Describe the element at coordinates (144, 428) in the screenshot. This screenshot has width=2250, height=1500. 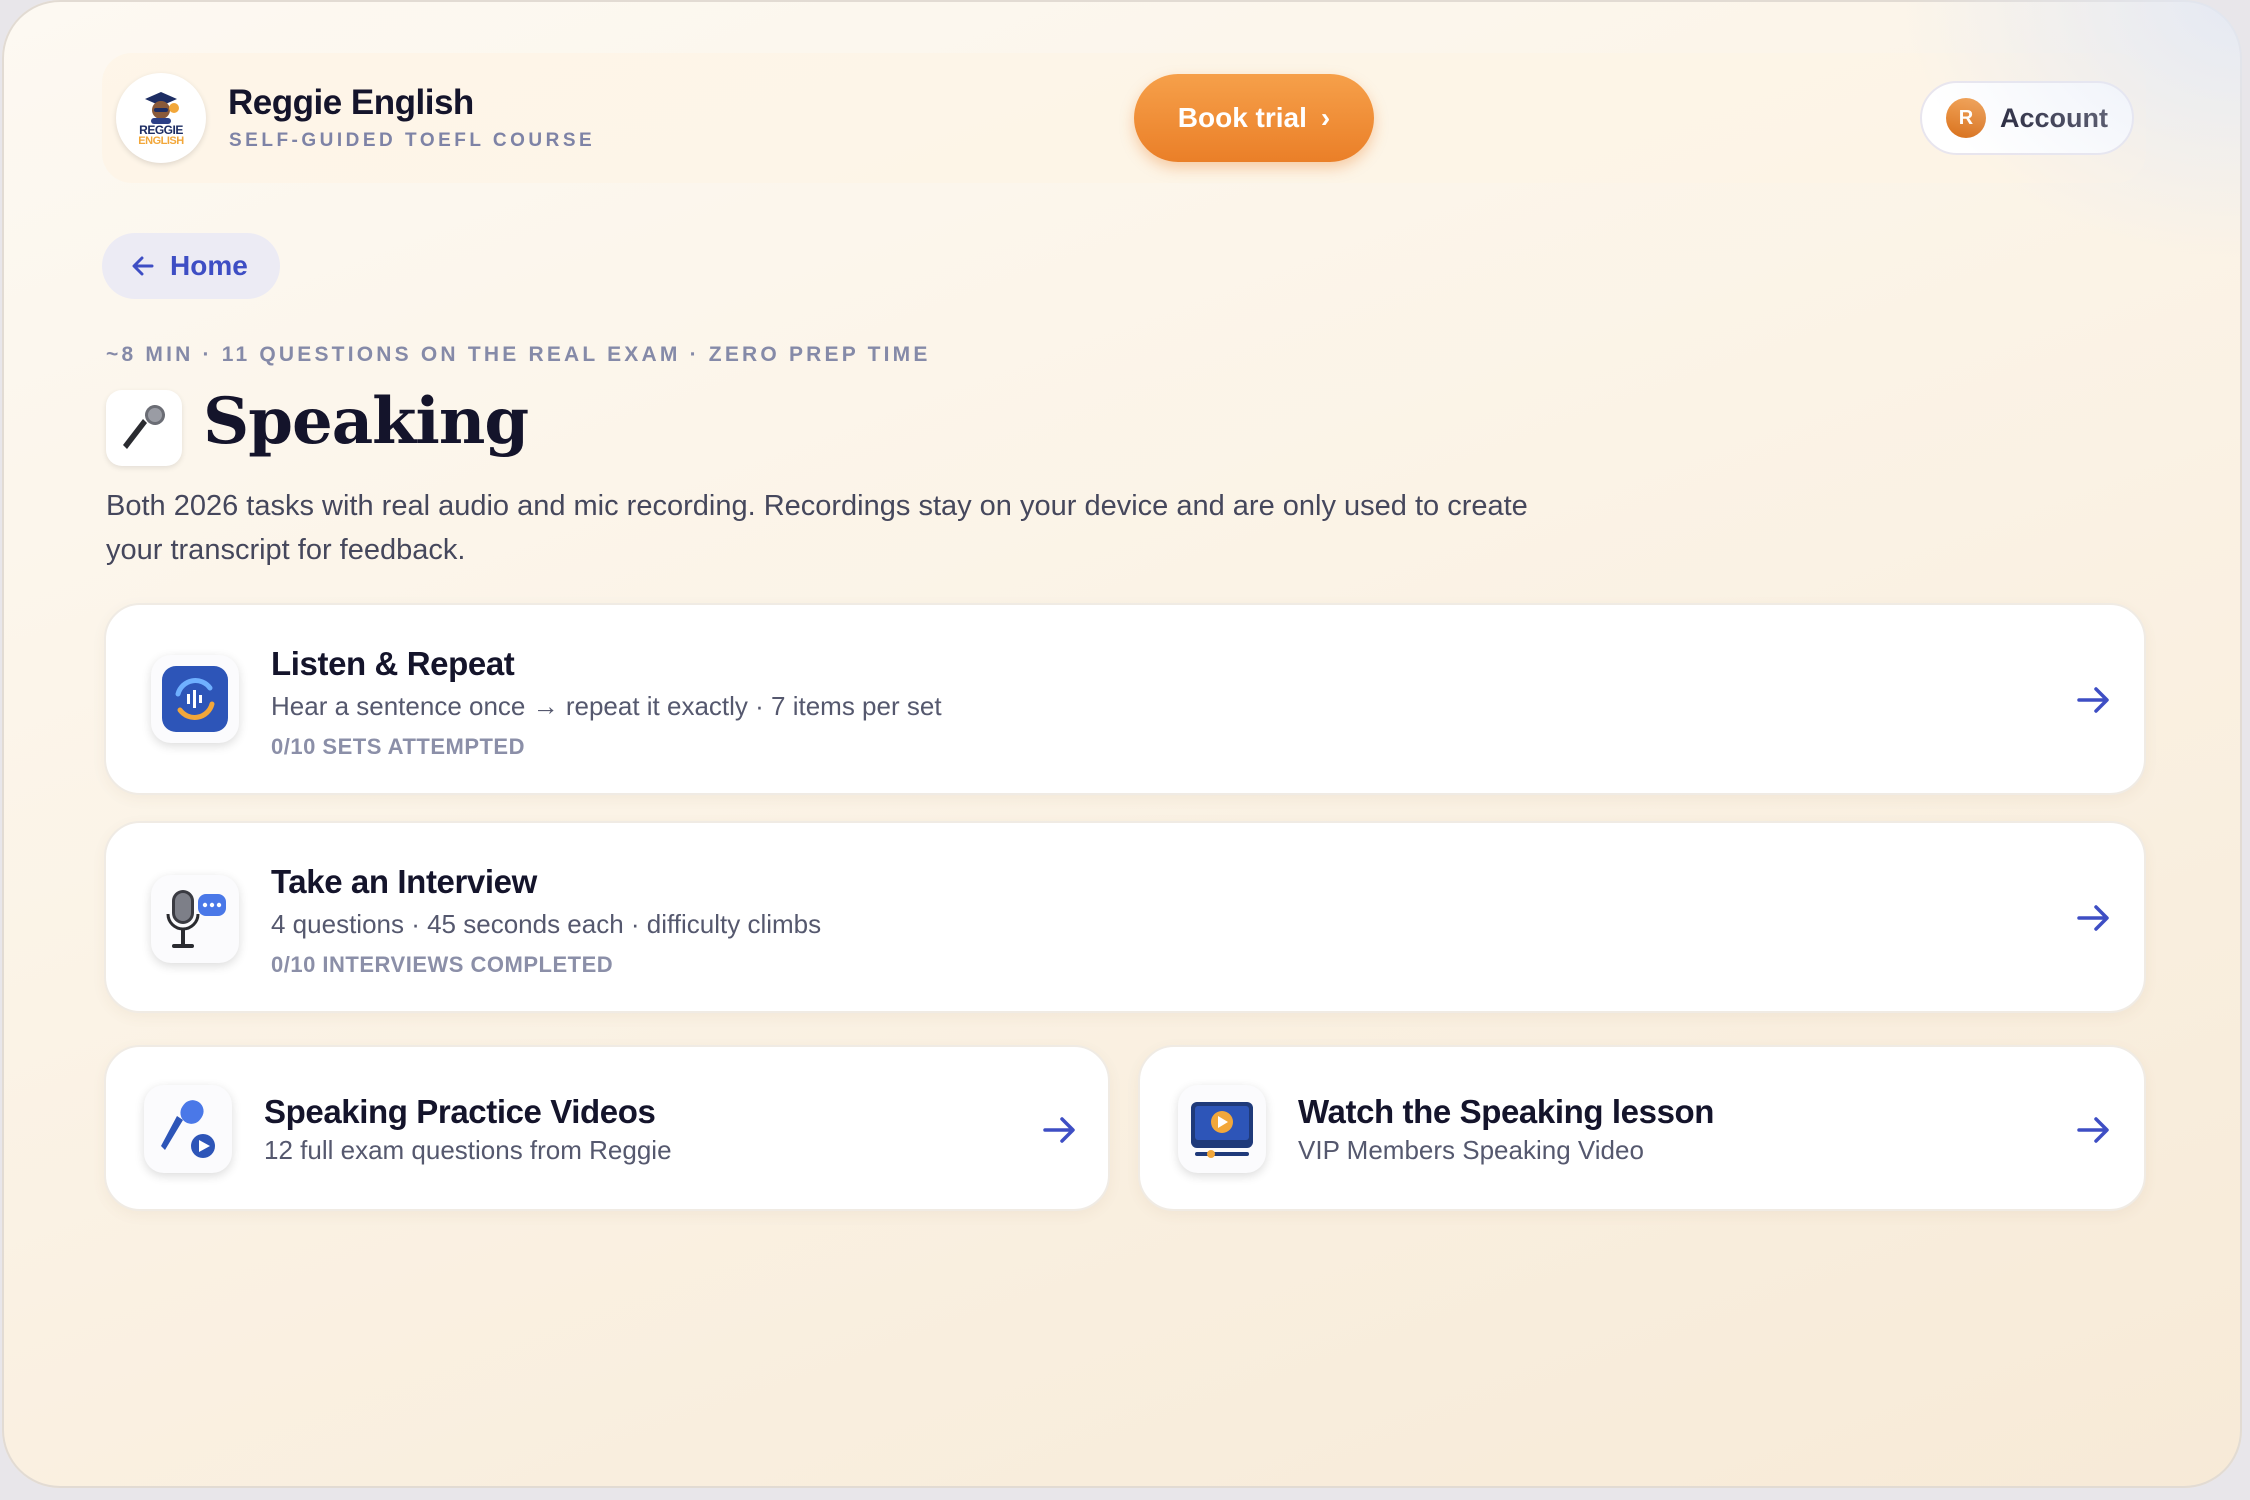
I see `microphone-icon` at that location.